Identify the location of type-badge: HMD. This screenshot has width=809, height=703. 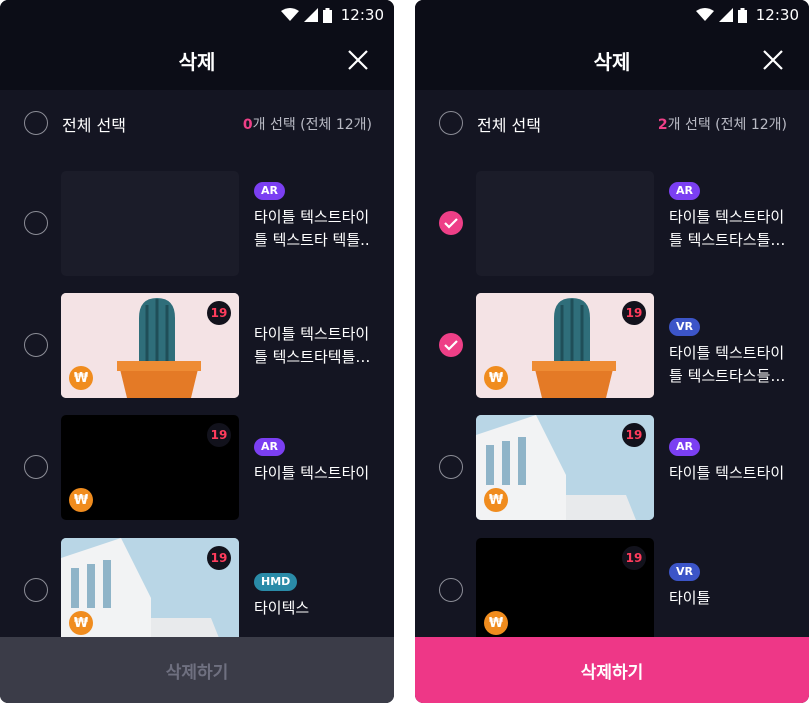
(276, 582).